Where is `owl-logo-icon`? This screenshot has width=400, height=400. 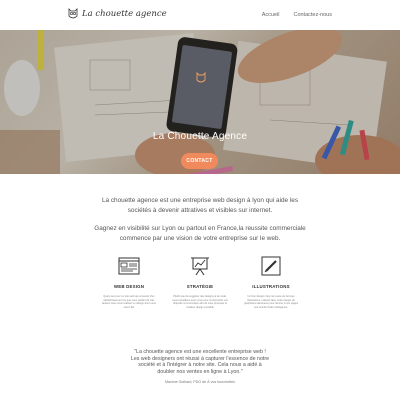
owl-logo-icon is located at coordinates (73, 13).